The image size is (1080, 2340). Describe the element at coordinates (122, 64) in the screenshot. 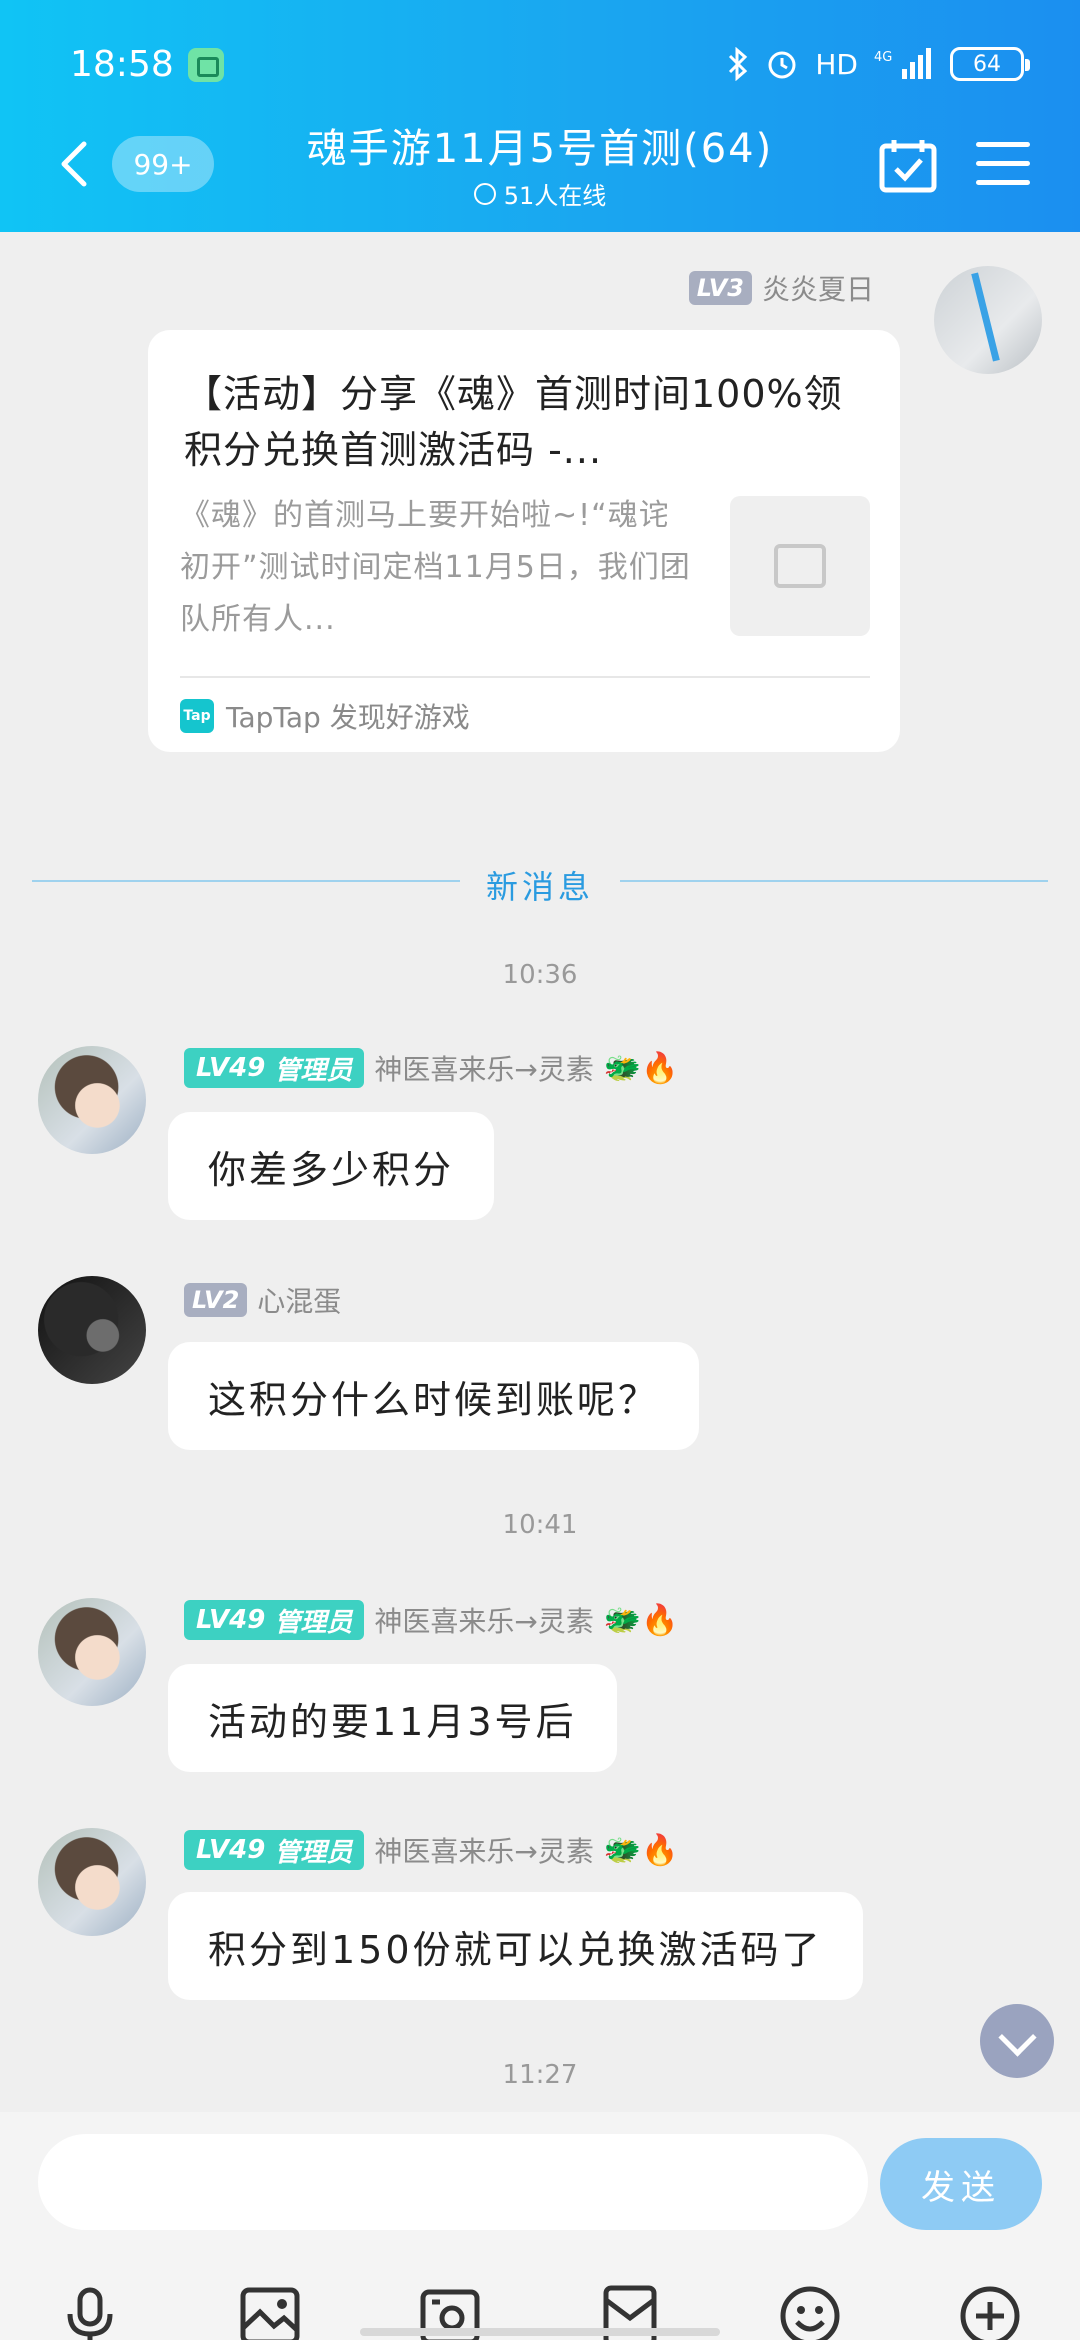

I see `status-time: 18:58` at that location.